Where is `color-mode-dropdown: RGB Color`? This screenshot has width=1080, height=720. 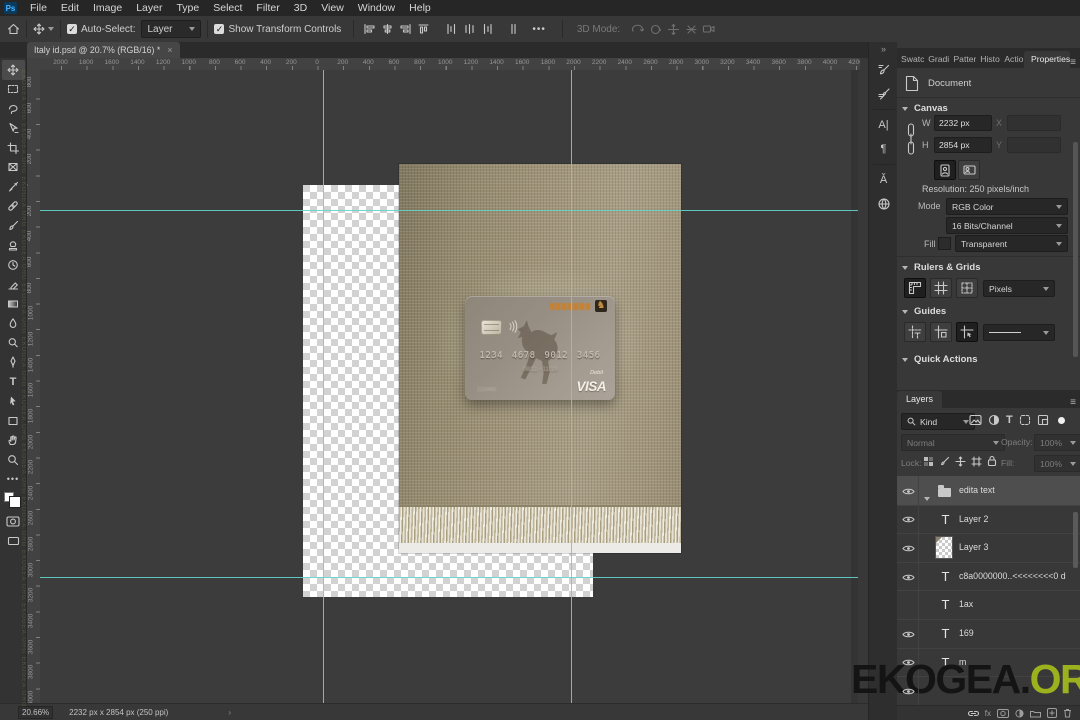
color-mode-dropdown: RGB Color is located at coordinates (1007, 206).